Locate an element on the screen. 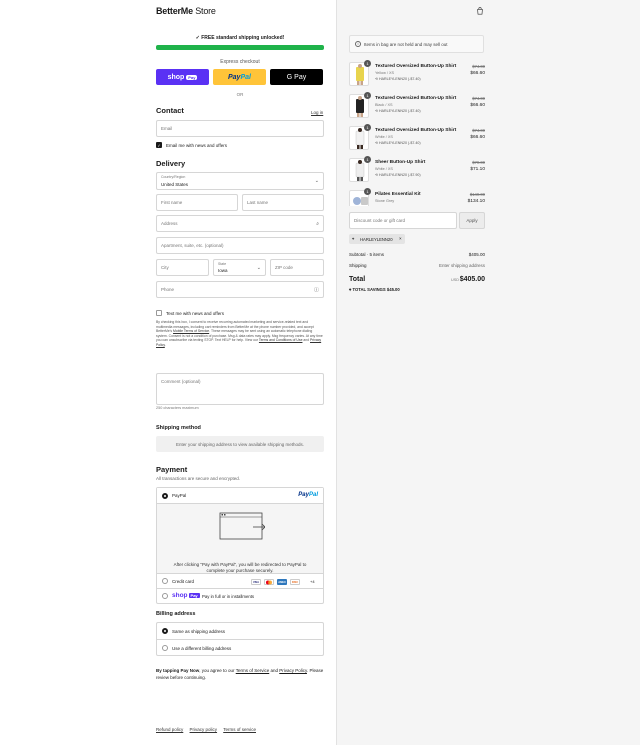 Image resolution: width=640 pixels, height=745 pixels. billing-same-option: Same as shipping address is located at coordinates (240, 631).